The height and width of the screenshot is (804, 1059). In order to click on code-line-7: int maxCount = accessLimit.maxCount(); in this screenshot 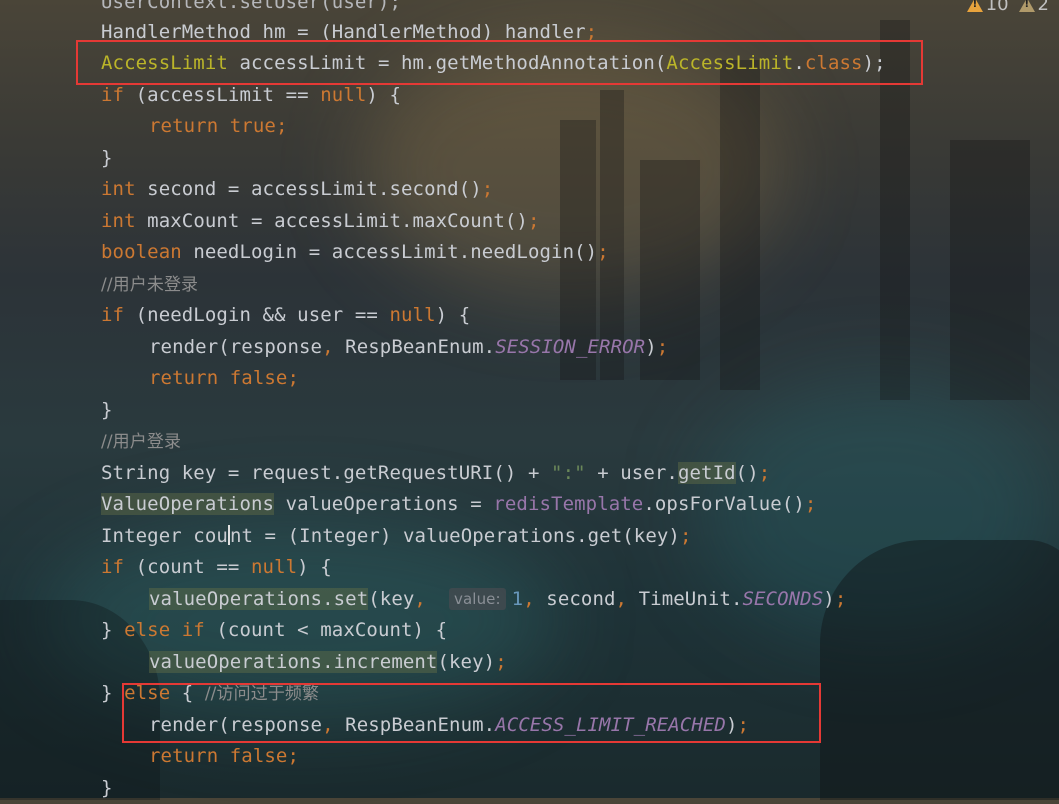, I will do `click(320, 221)`.